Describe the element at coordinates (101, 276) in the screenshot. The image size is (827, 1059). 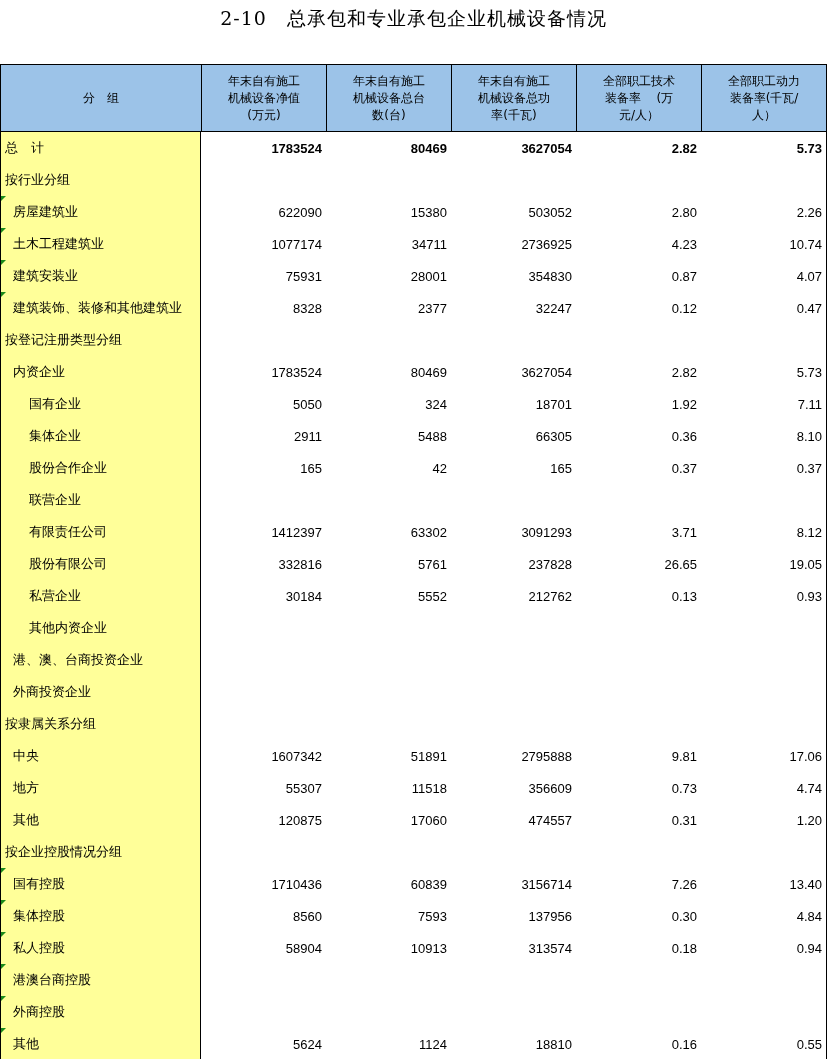
I see `row-label-cell: 建筑安装业` at that location.